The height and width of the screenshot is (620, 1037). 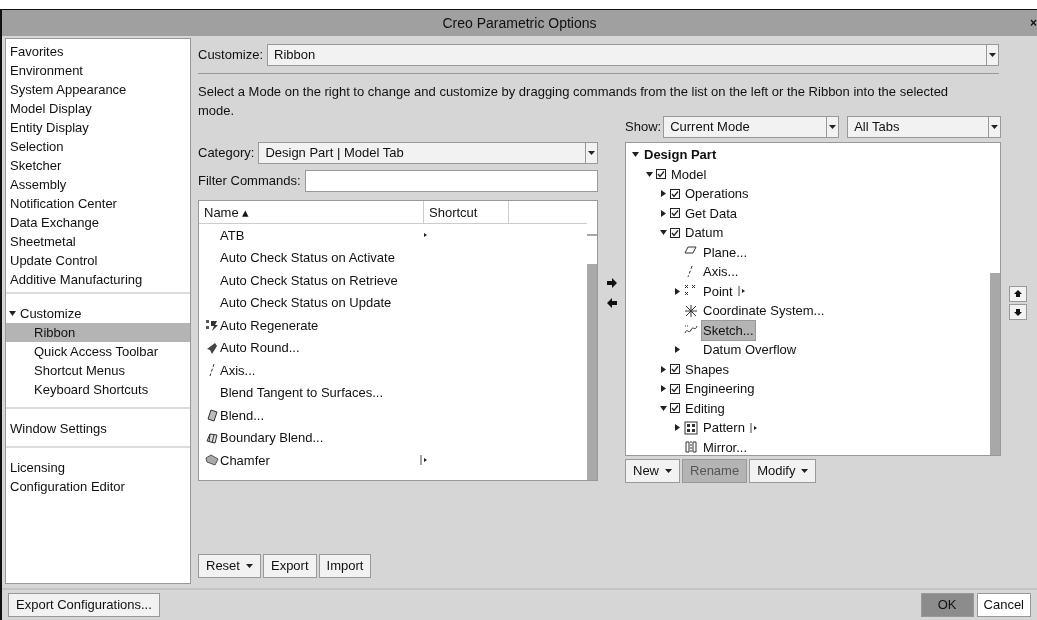 What do you see at coordinates (1018, 294) in the screenshot?
I see `move-up-button` at bounding box center [1018, 294].